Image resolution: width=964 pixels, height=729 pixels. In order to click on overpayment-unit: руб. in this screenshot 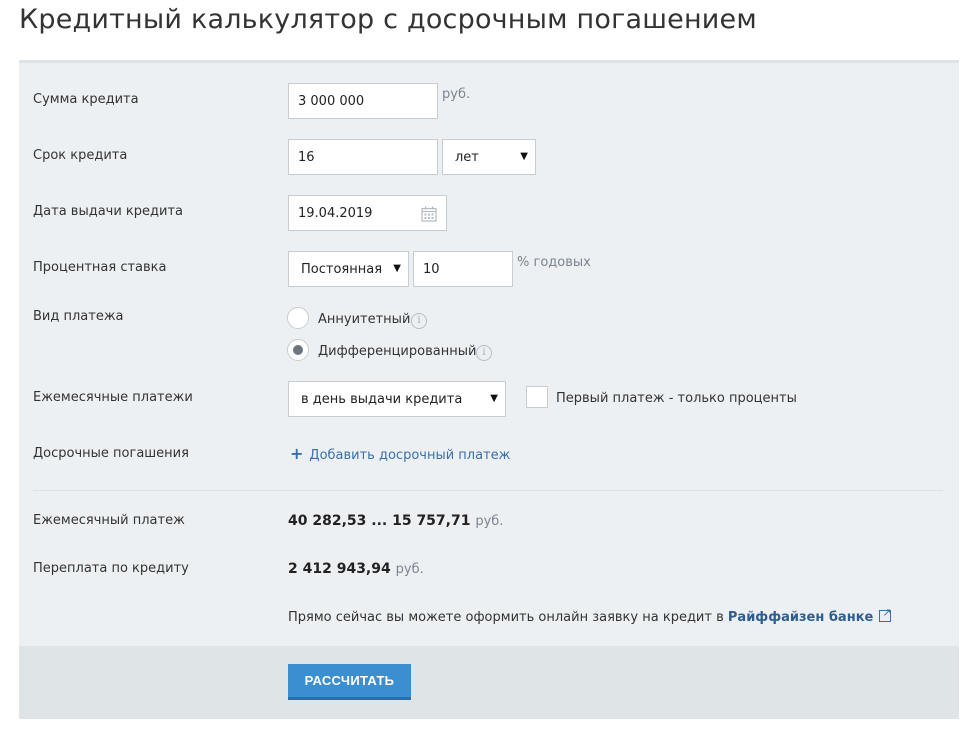, I will do `click(409, 569)`.